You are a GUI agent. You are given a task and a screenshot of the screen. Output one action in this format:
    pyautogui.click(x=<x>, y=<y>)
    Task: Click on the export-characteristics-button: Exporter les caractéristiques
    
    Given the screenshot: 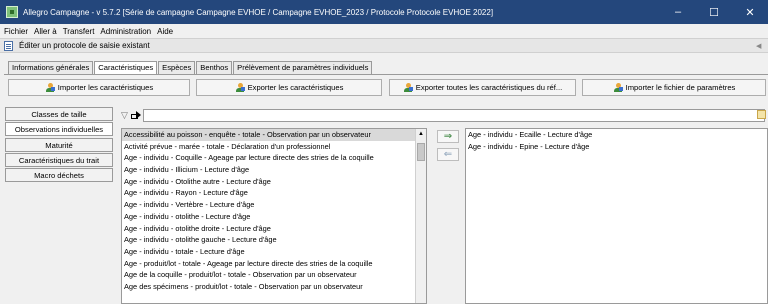 What is the action you would take?
    pyautogui.click(x=289, y=87)
    